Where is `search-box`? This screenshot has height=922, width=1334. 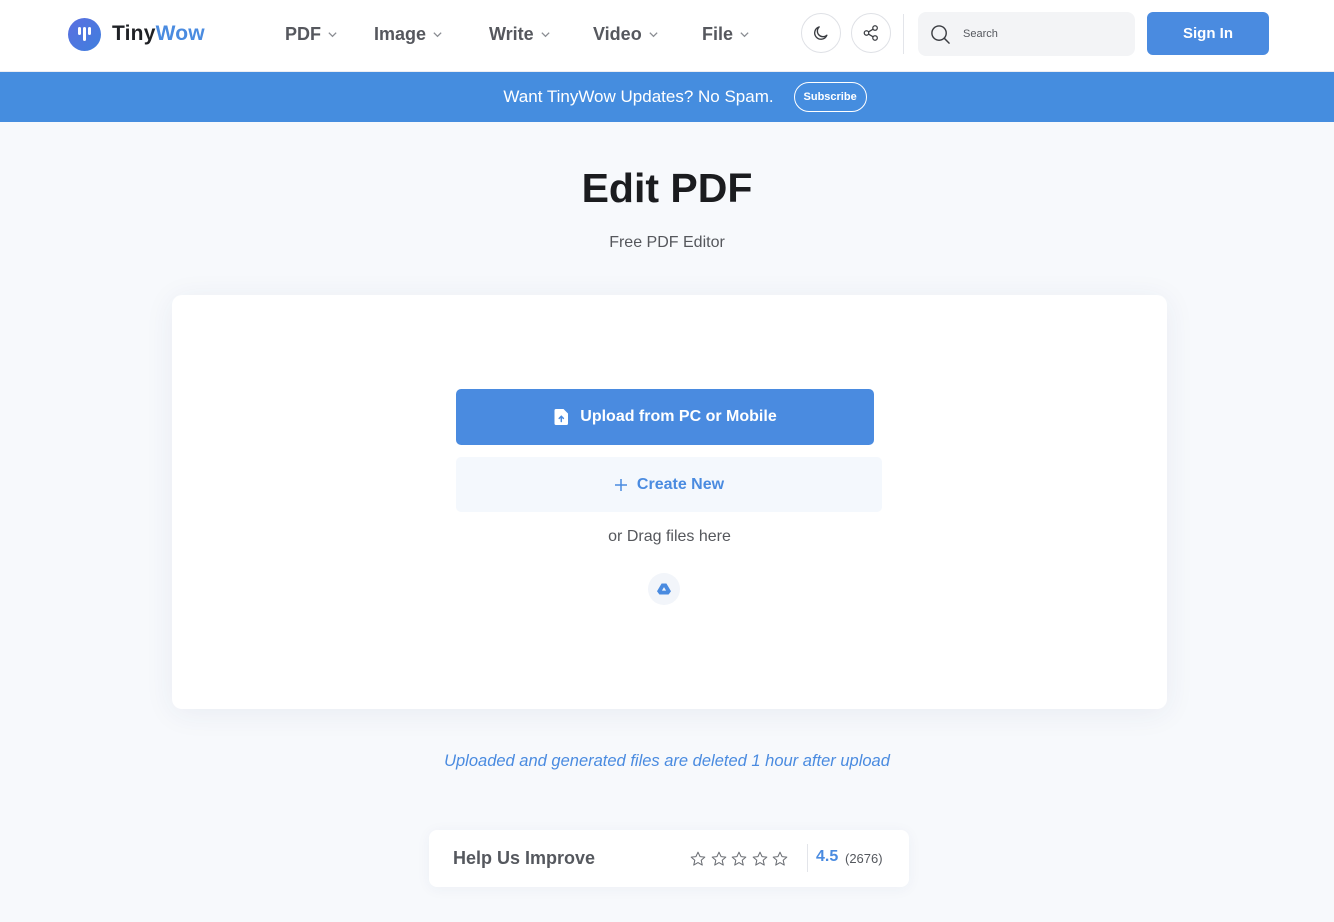
search-box is located at coordinates (1026, 34).